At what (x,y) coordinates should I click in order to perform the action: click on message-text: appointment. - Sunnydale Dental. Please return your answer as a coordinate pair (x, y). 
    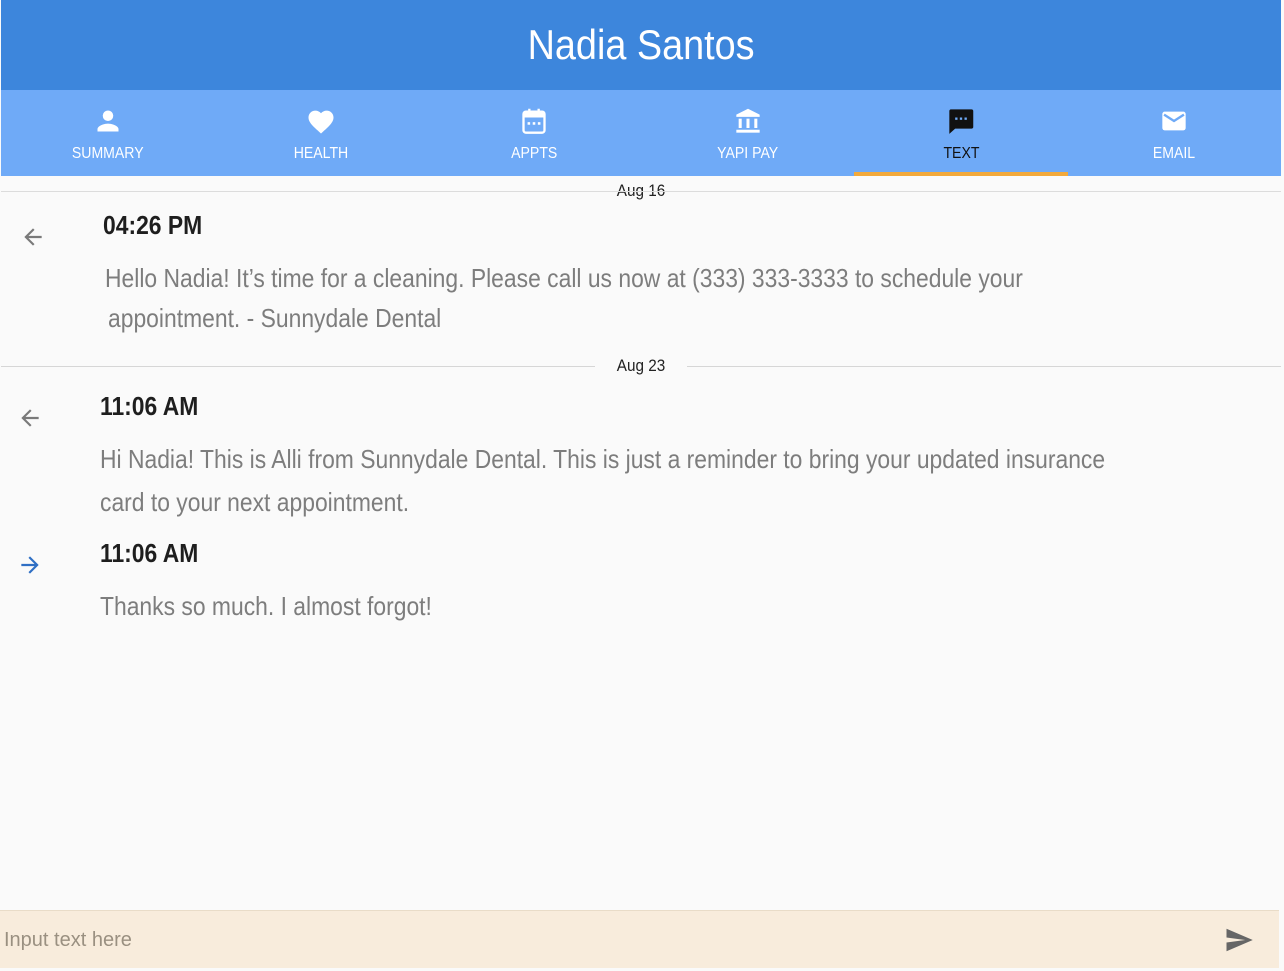
    Looking at the image, I should click on (275, 318).